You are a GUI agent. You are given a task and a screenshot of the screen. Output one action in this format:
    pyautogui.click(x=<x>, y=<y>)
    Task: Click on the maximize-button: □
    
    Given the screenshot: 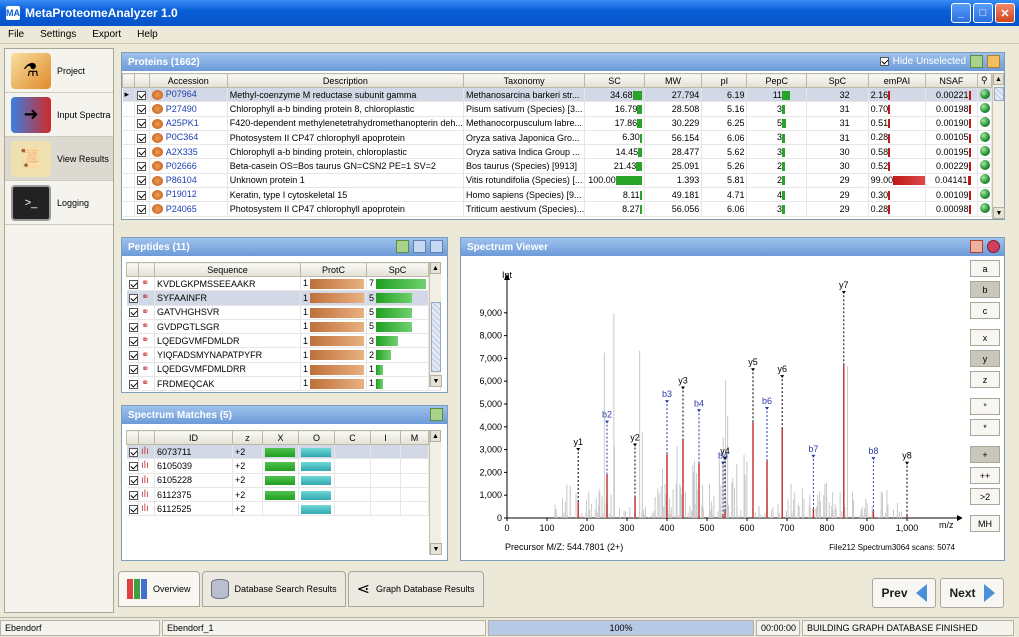 What is the action you would take?
    pyautogui.click(x=983, y=13)
    